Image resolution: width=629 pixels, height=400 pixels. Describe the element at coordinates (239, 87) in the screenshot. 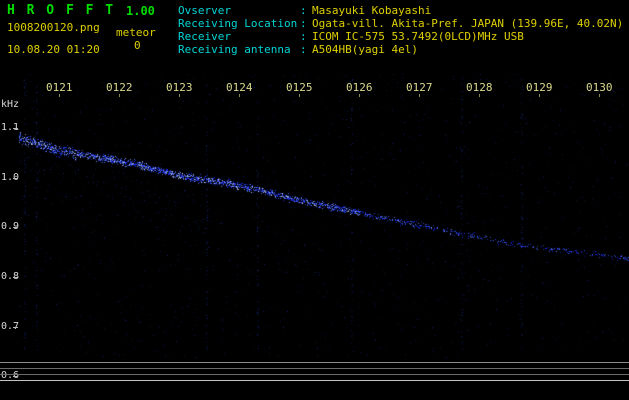

I see `time-axis-label: 0124` at that location.